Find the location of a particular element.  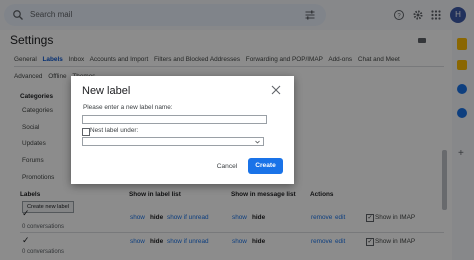

dialog-title: New label is located at coordinates (106, 91).